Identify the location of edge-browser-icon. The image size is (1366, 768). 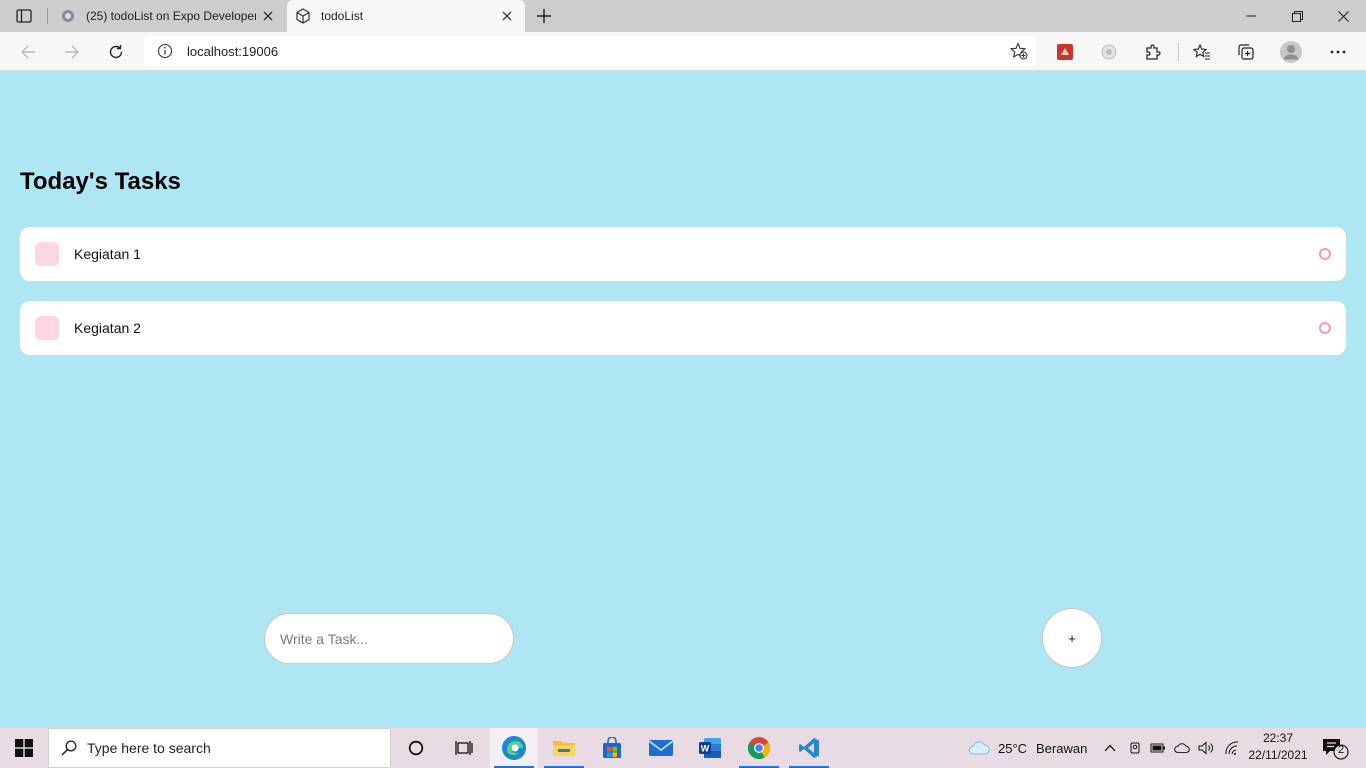
(514, 748).